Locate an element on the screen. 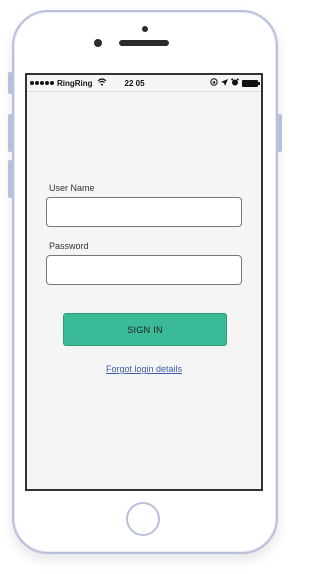  proximity-sensor is located at coordinates (145, 29).